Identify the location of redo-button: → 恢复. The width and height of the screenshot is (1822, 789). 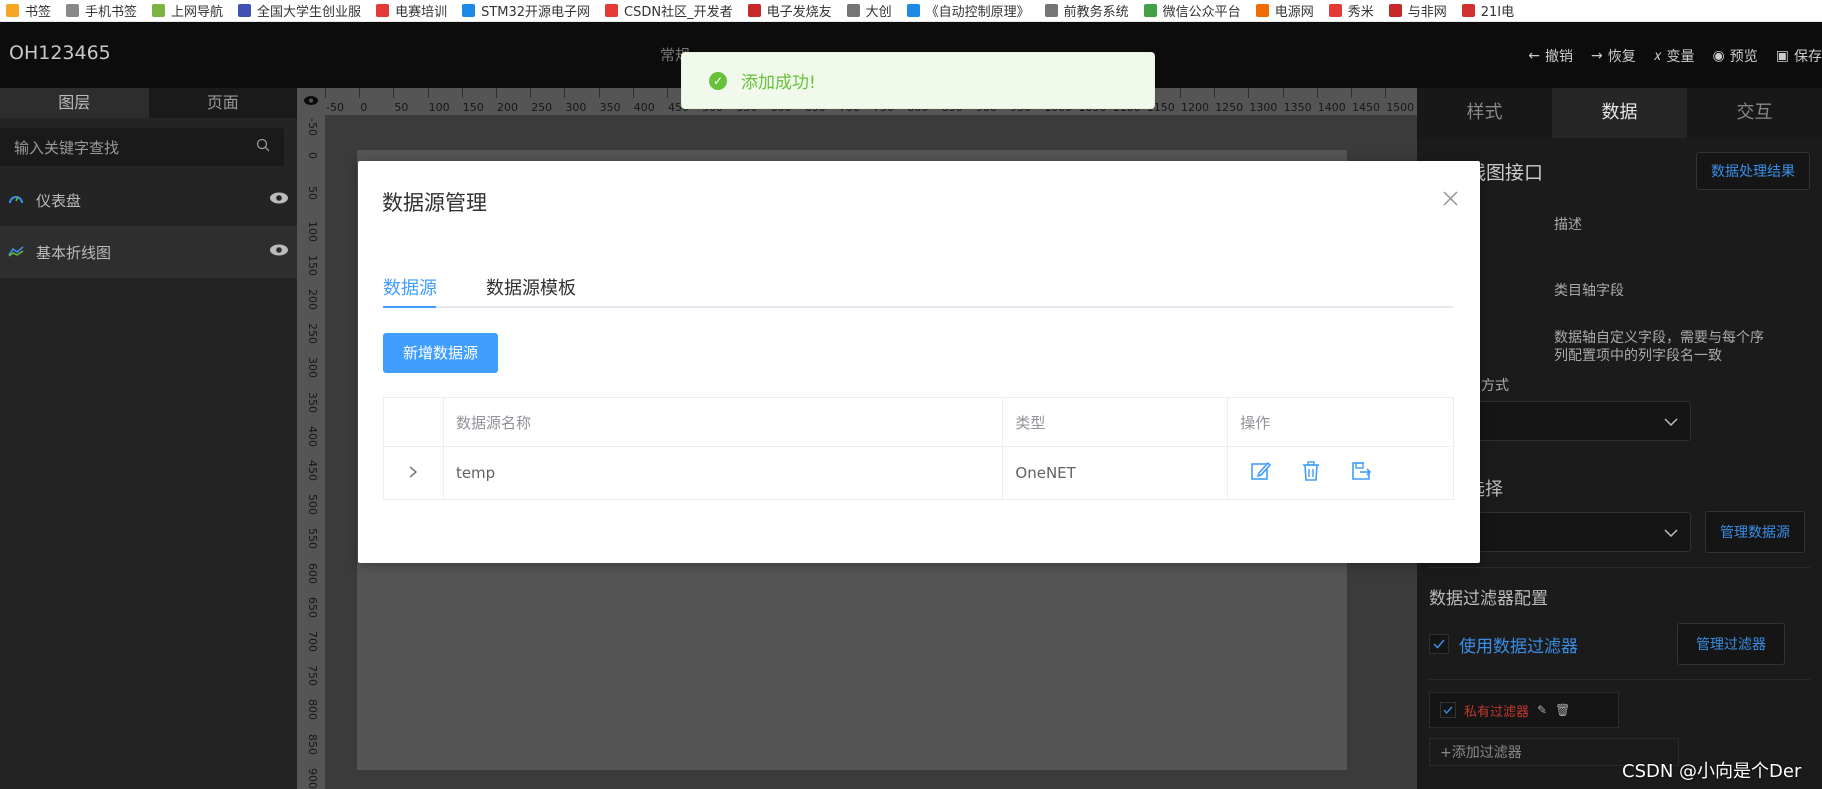
(1613, 56).